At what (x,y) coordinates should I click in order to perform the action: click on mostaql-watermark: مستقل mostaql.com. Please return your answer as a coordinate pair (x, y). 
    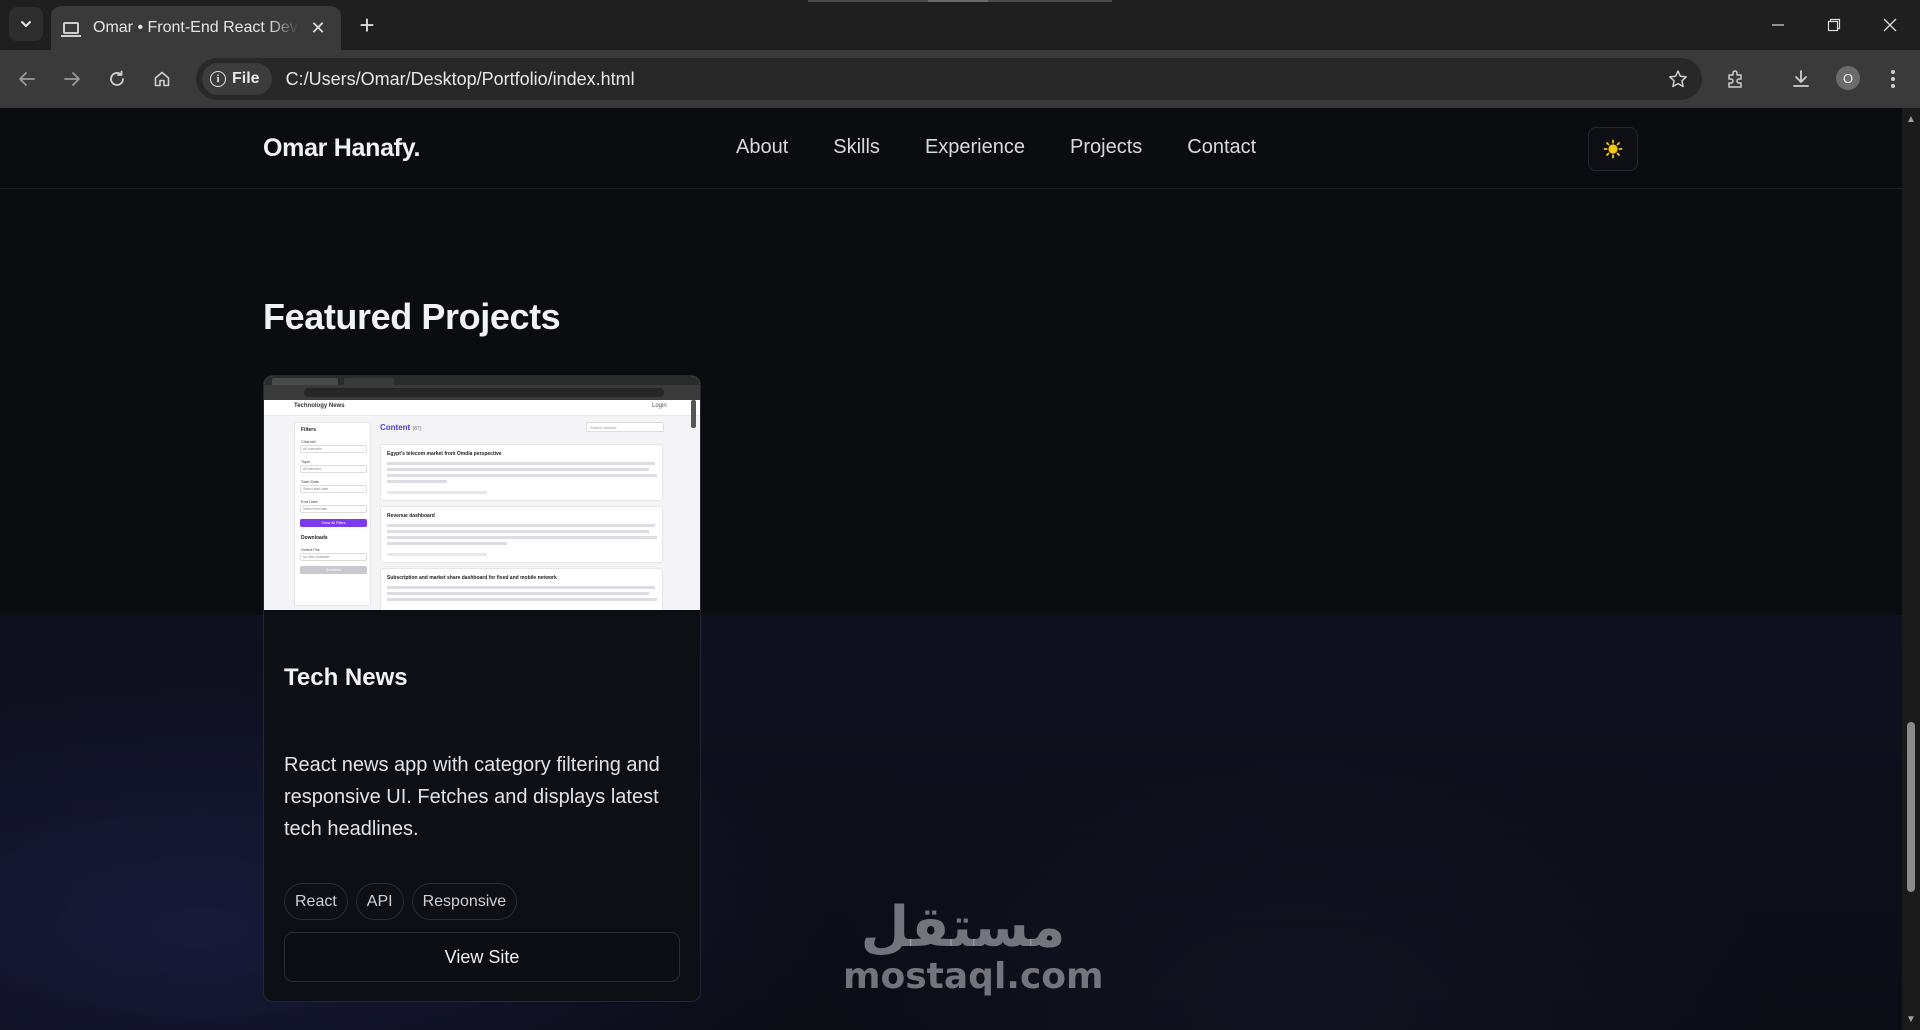
    Looking at the image, I should click on (973, 946).